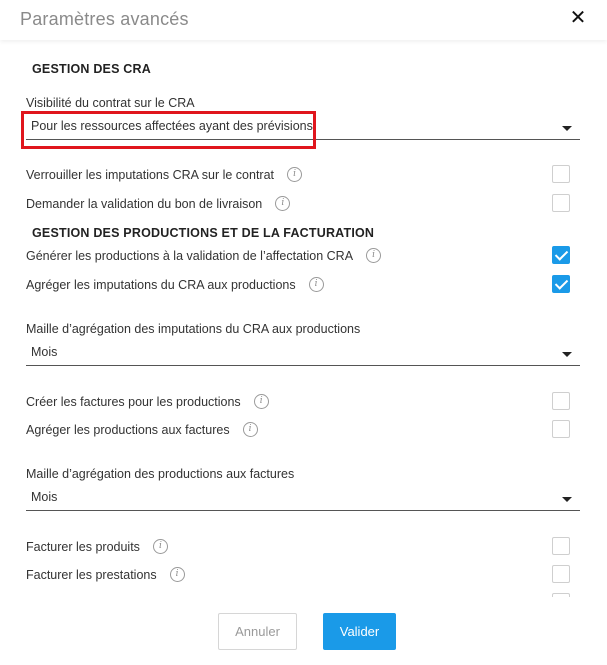  I want to click on option-label: Facturer les produits, so click(83, 546).